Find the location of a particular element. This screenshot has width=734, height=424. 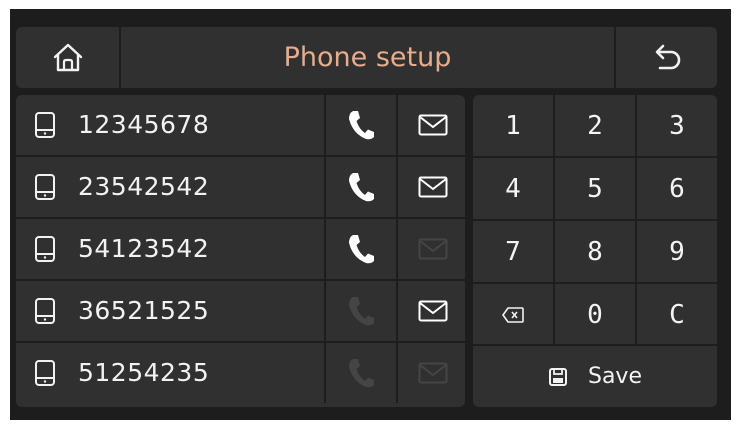

contact-number: 36521525 is located at coordinates (143, 311).